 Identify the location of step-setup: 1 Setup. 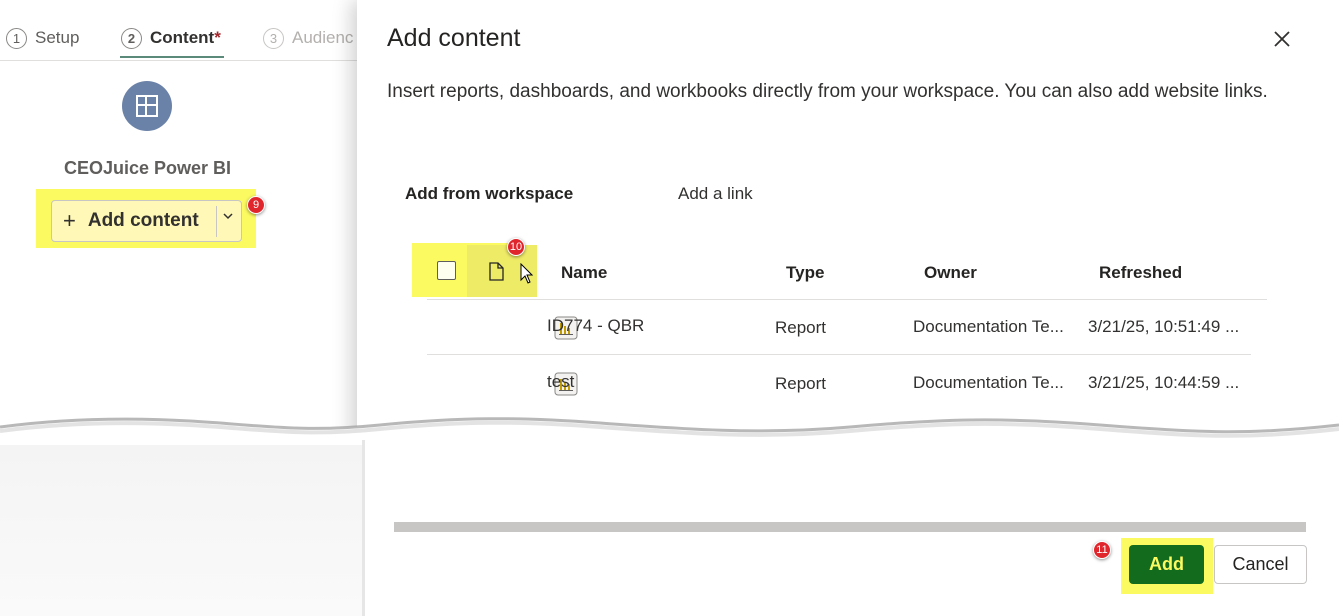
(42, 38).